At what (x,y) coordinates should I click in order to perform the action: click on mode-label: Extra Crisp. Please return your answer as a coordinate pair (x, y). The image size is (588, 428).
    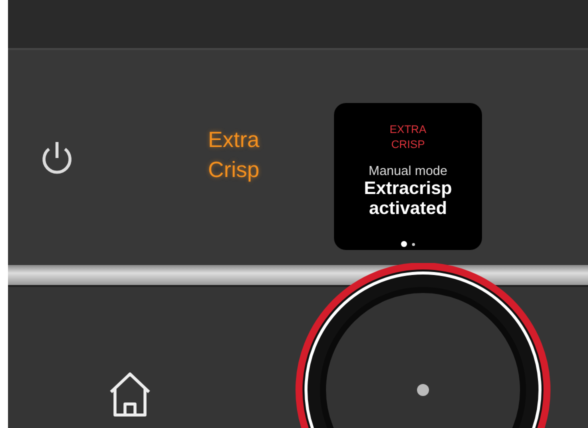
    Looking at the image, I should click on (234, 155).